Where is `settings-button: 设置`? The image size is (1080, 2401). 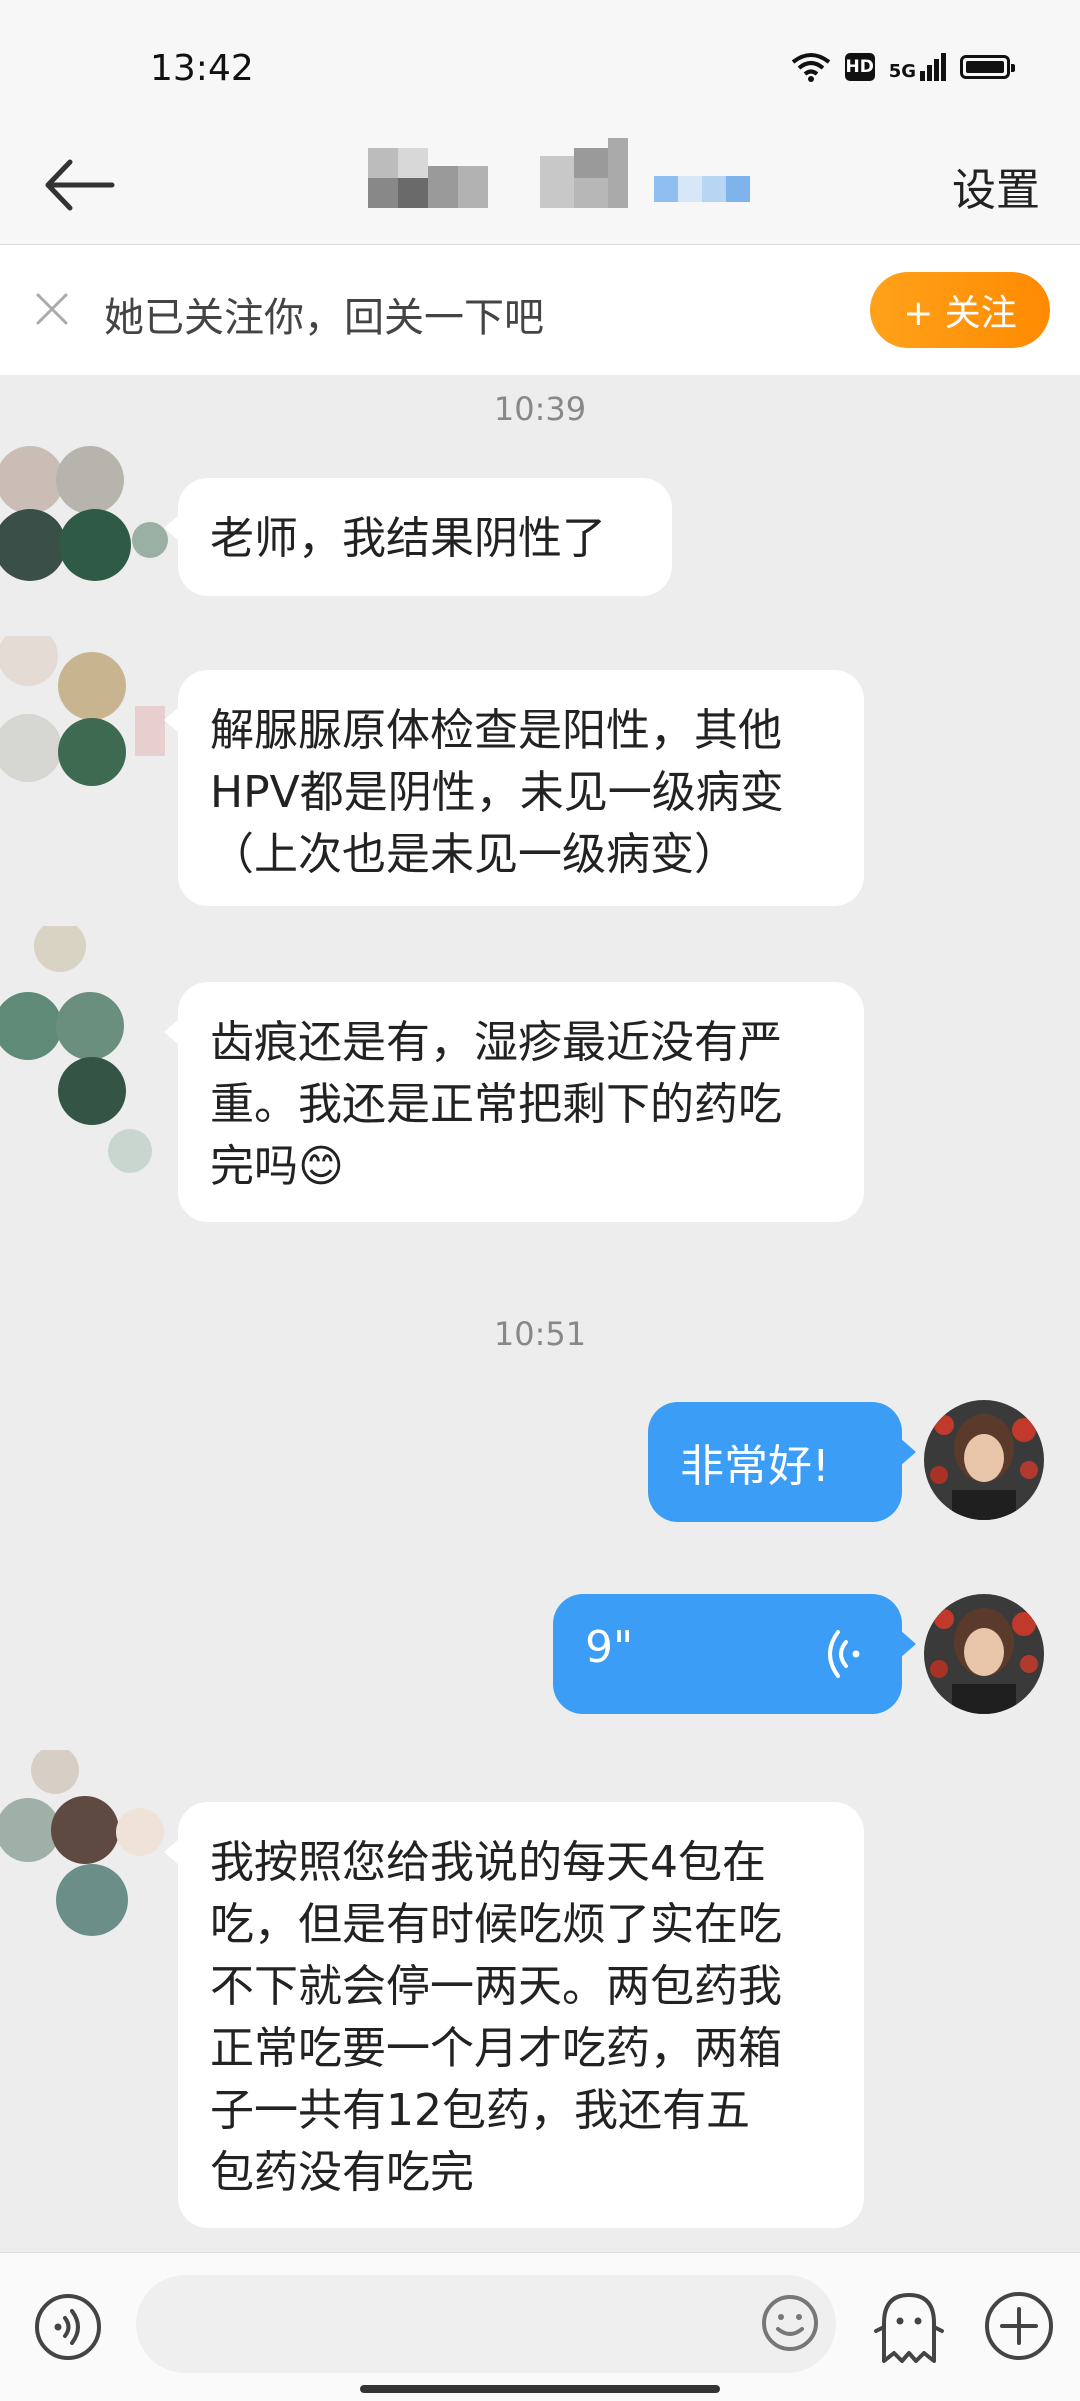 settings-button: 设置 is located at coordinates (996, 186).